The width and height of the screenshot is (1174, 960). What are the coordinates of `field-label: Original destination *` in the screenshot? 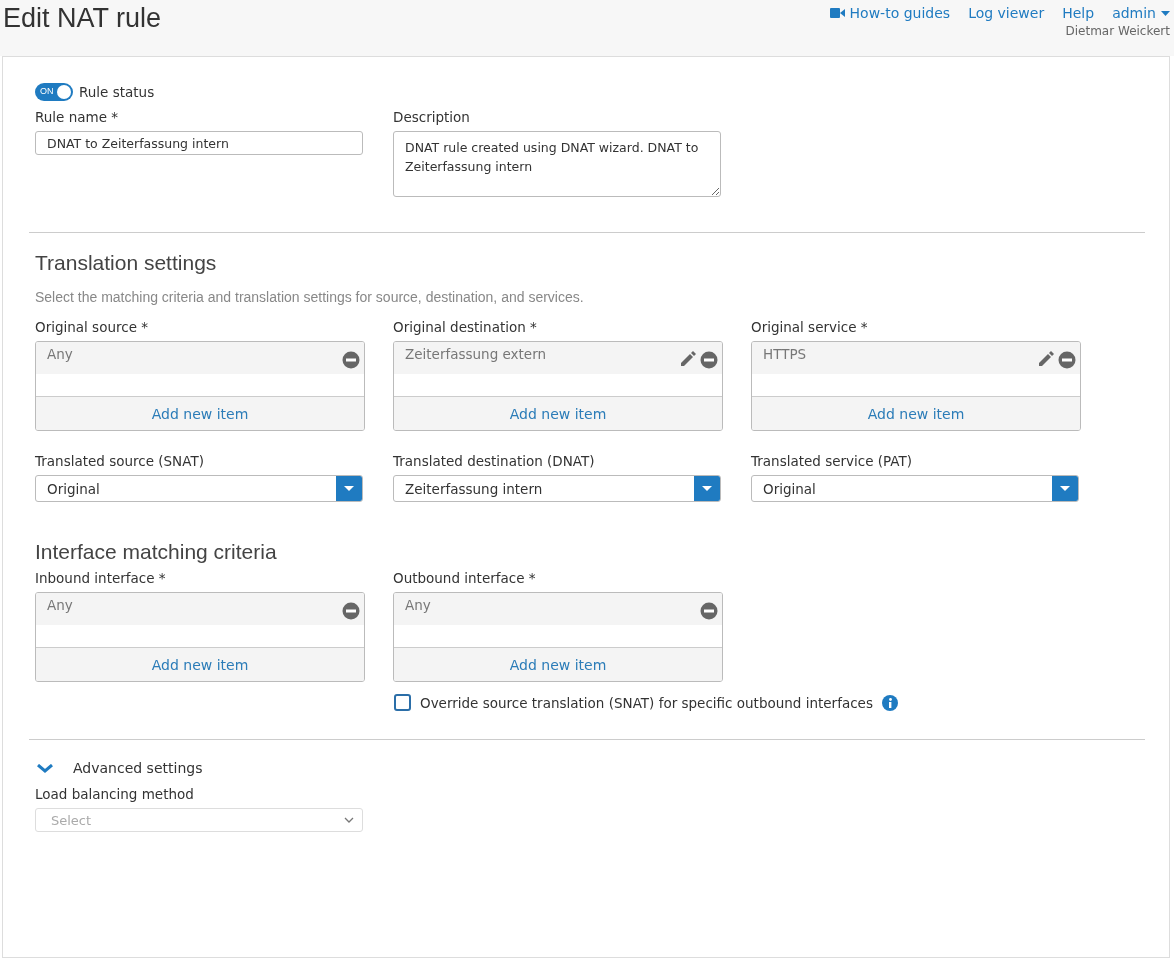 It's located at (465, 327).